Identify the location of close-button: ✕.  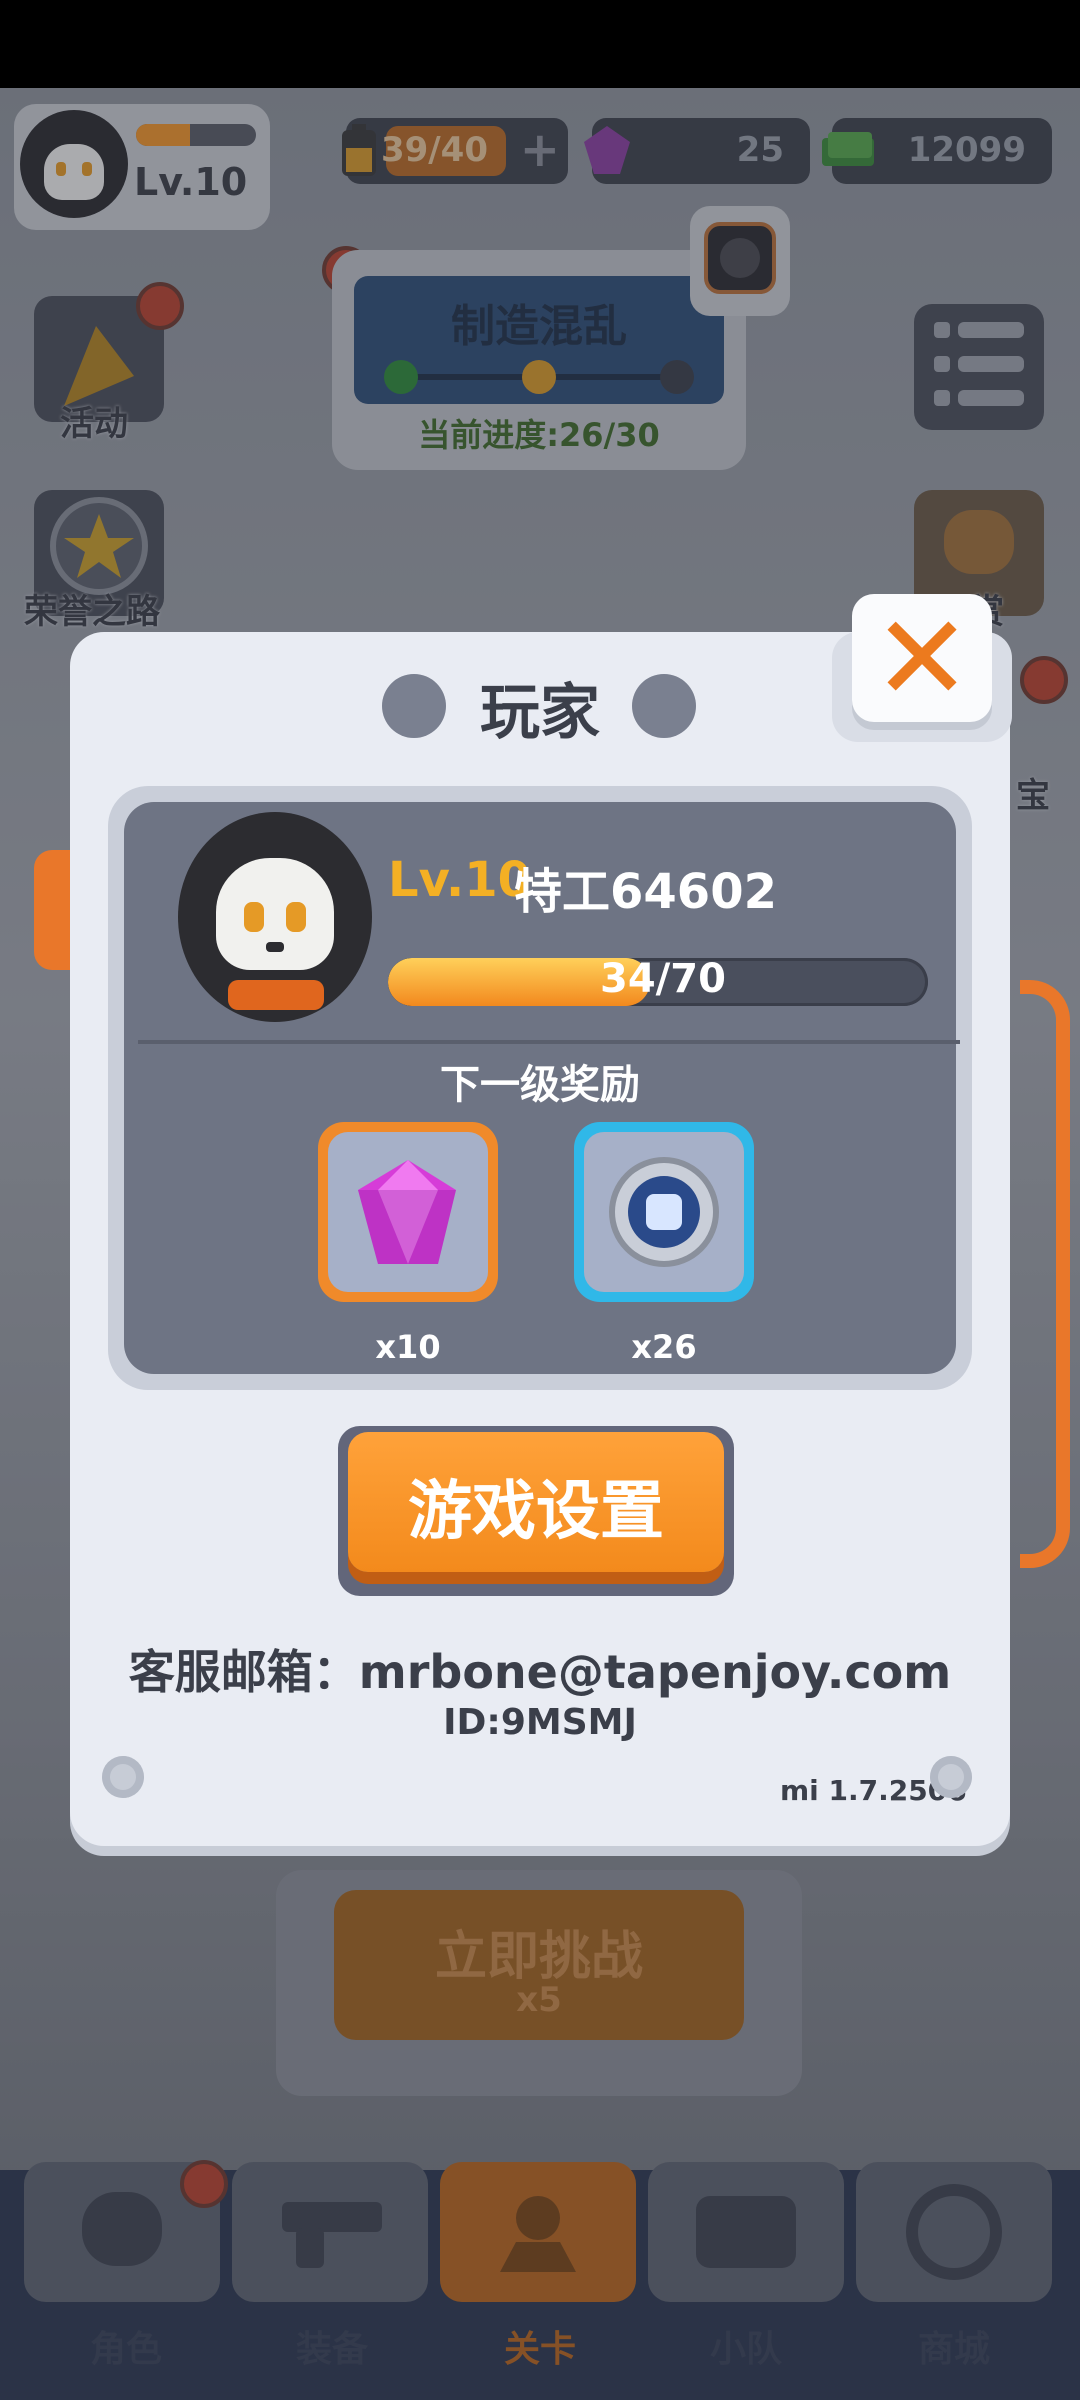
(922, 658).